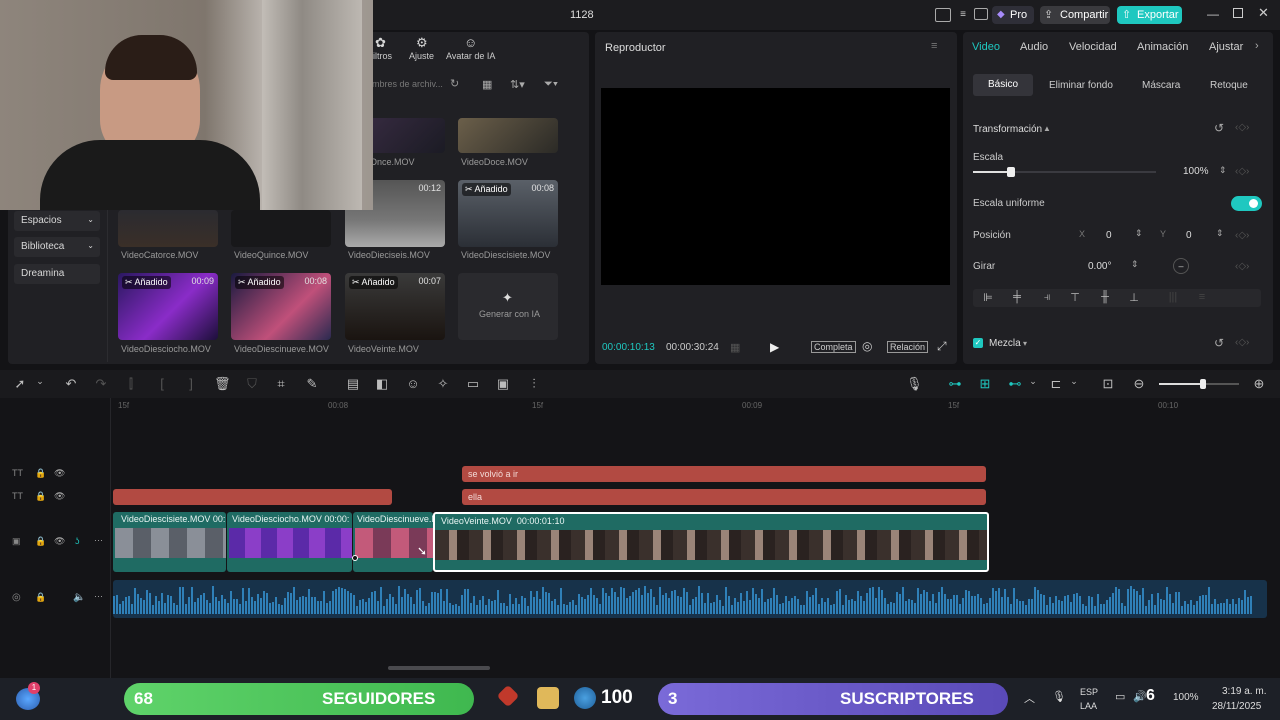 This screenshot has height=720, width=1280. I want to click on menu-icon: ≡, so click(963, 14).